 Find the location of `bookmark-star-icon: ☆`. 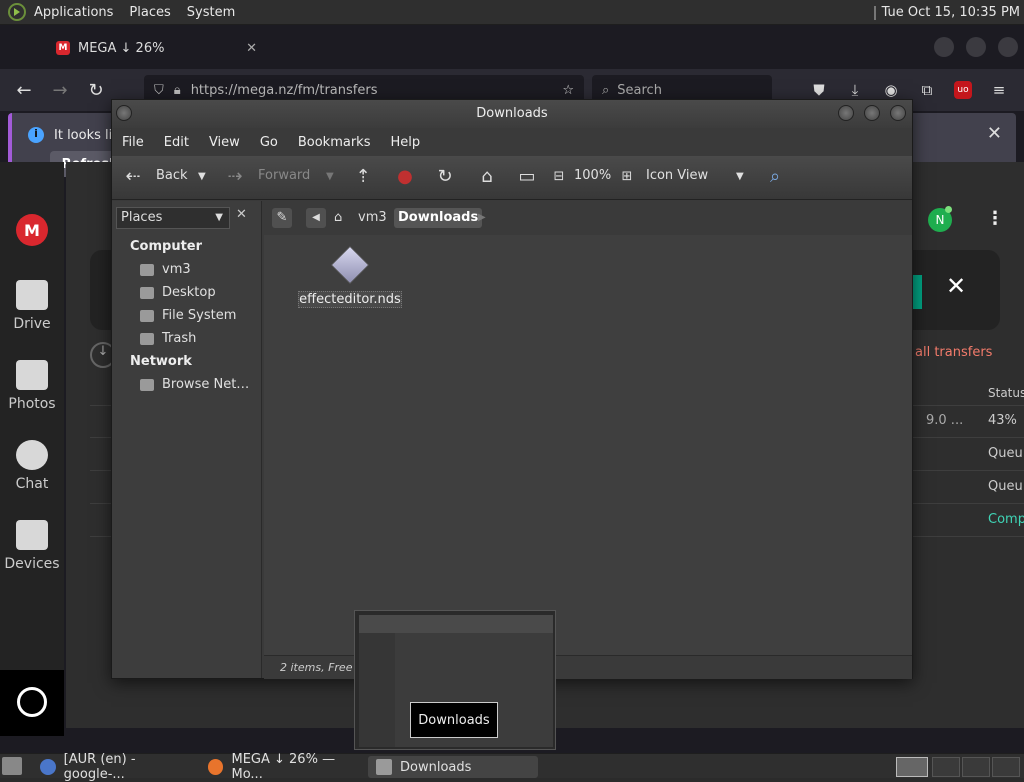

bookmark-star-icon: ☆ is located at coordinates (568, 90).